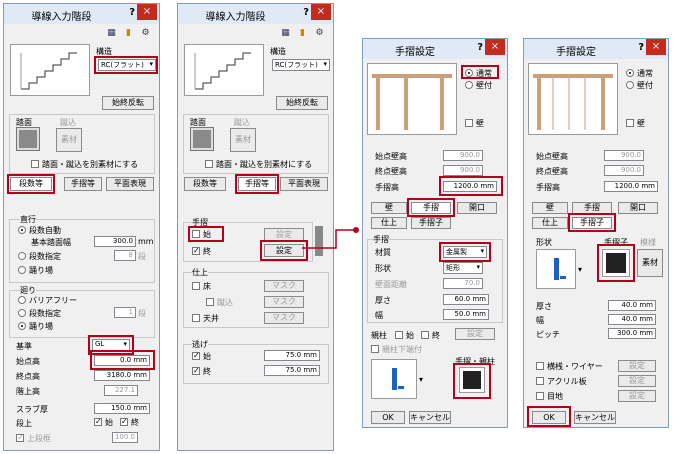  Describe the element at coordinates (125, 312) in the screenshot. I see `turn-count-input: 1` at that location.